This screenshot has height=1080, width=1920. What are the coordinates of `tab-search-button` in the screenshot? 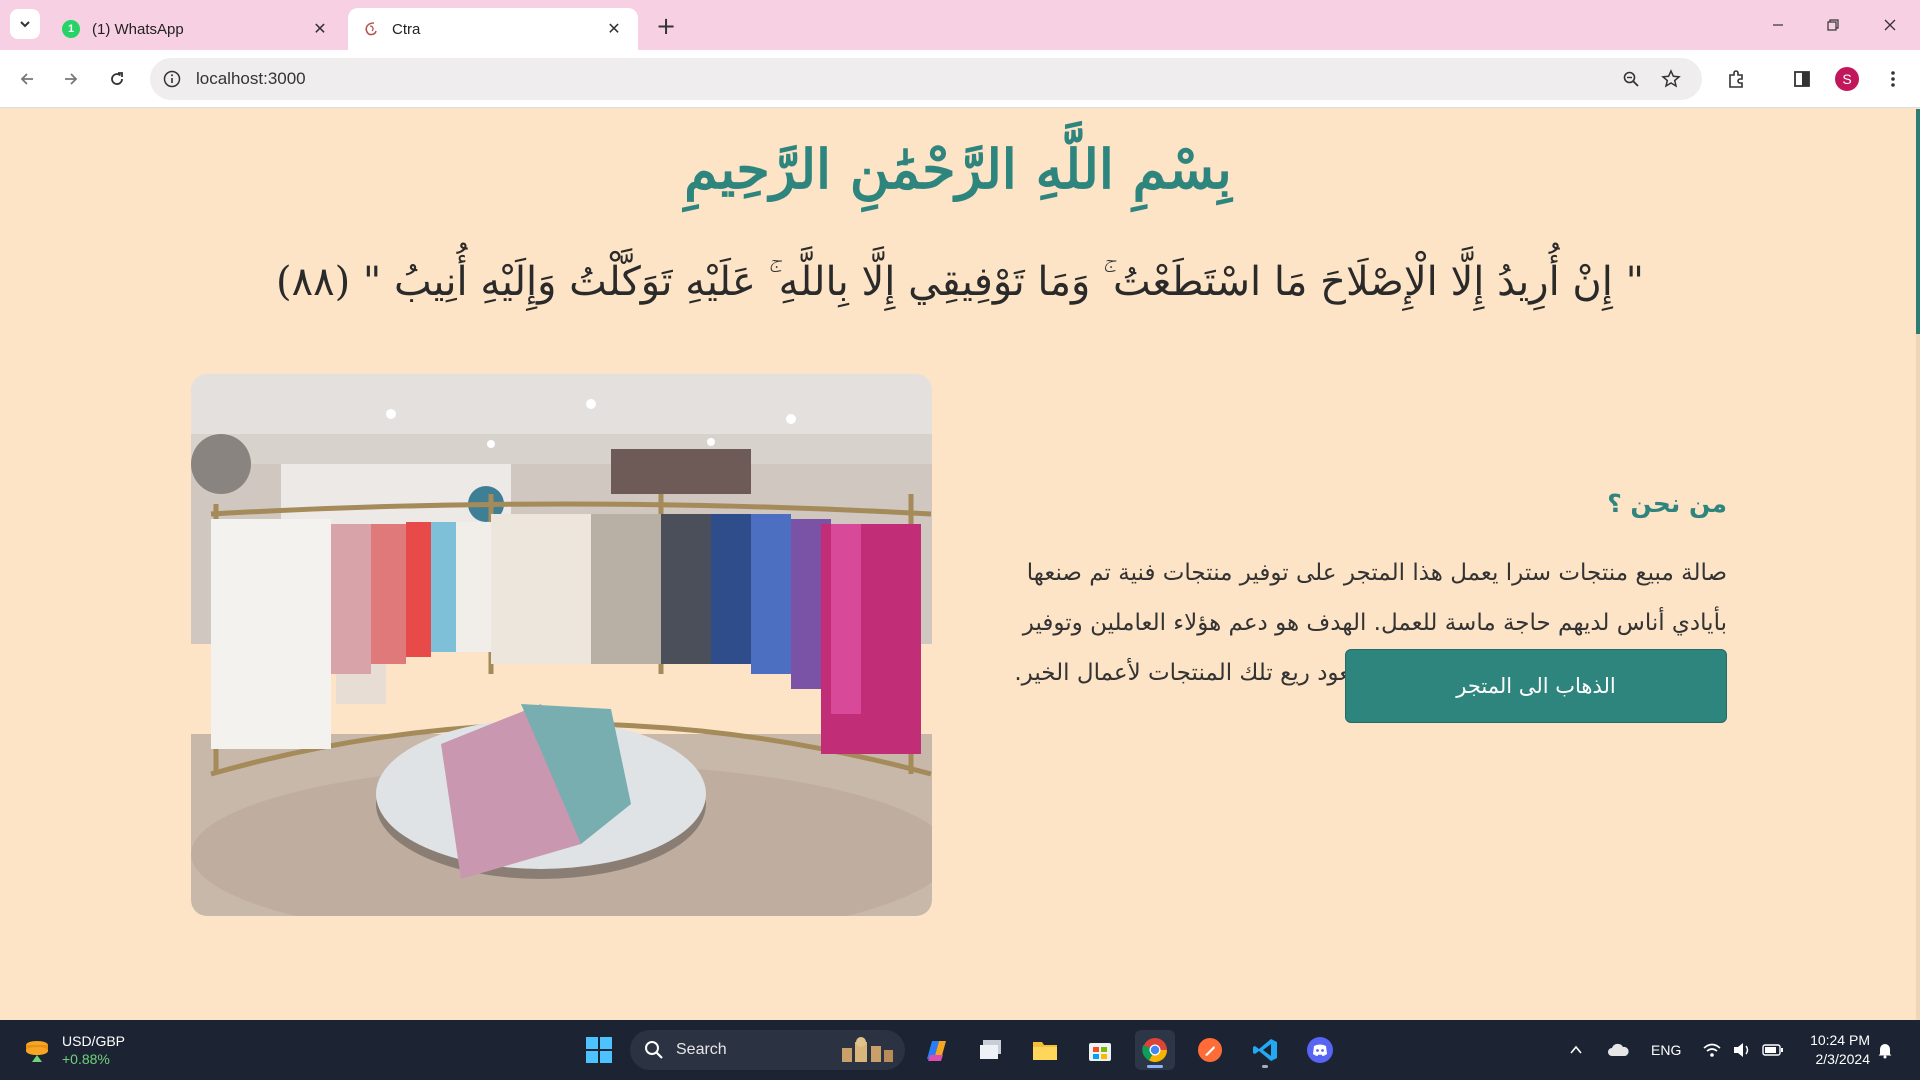 It's located at (25, 24).